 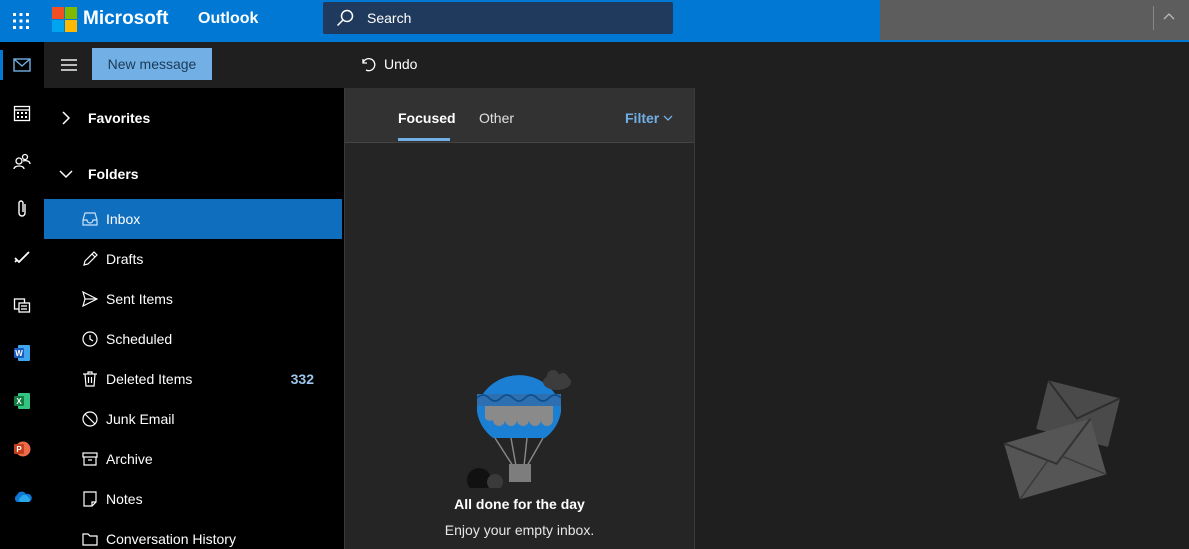 I want to click on clock-icon, so click(x=75, y=339).